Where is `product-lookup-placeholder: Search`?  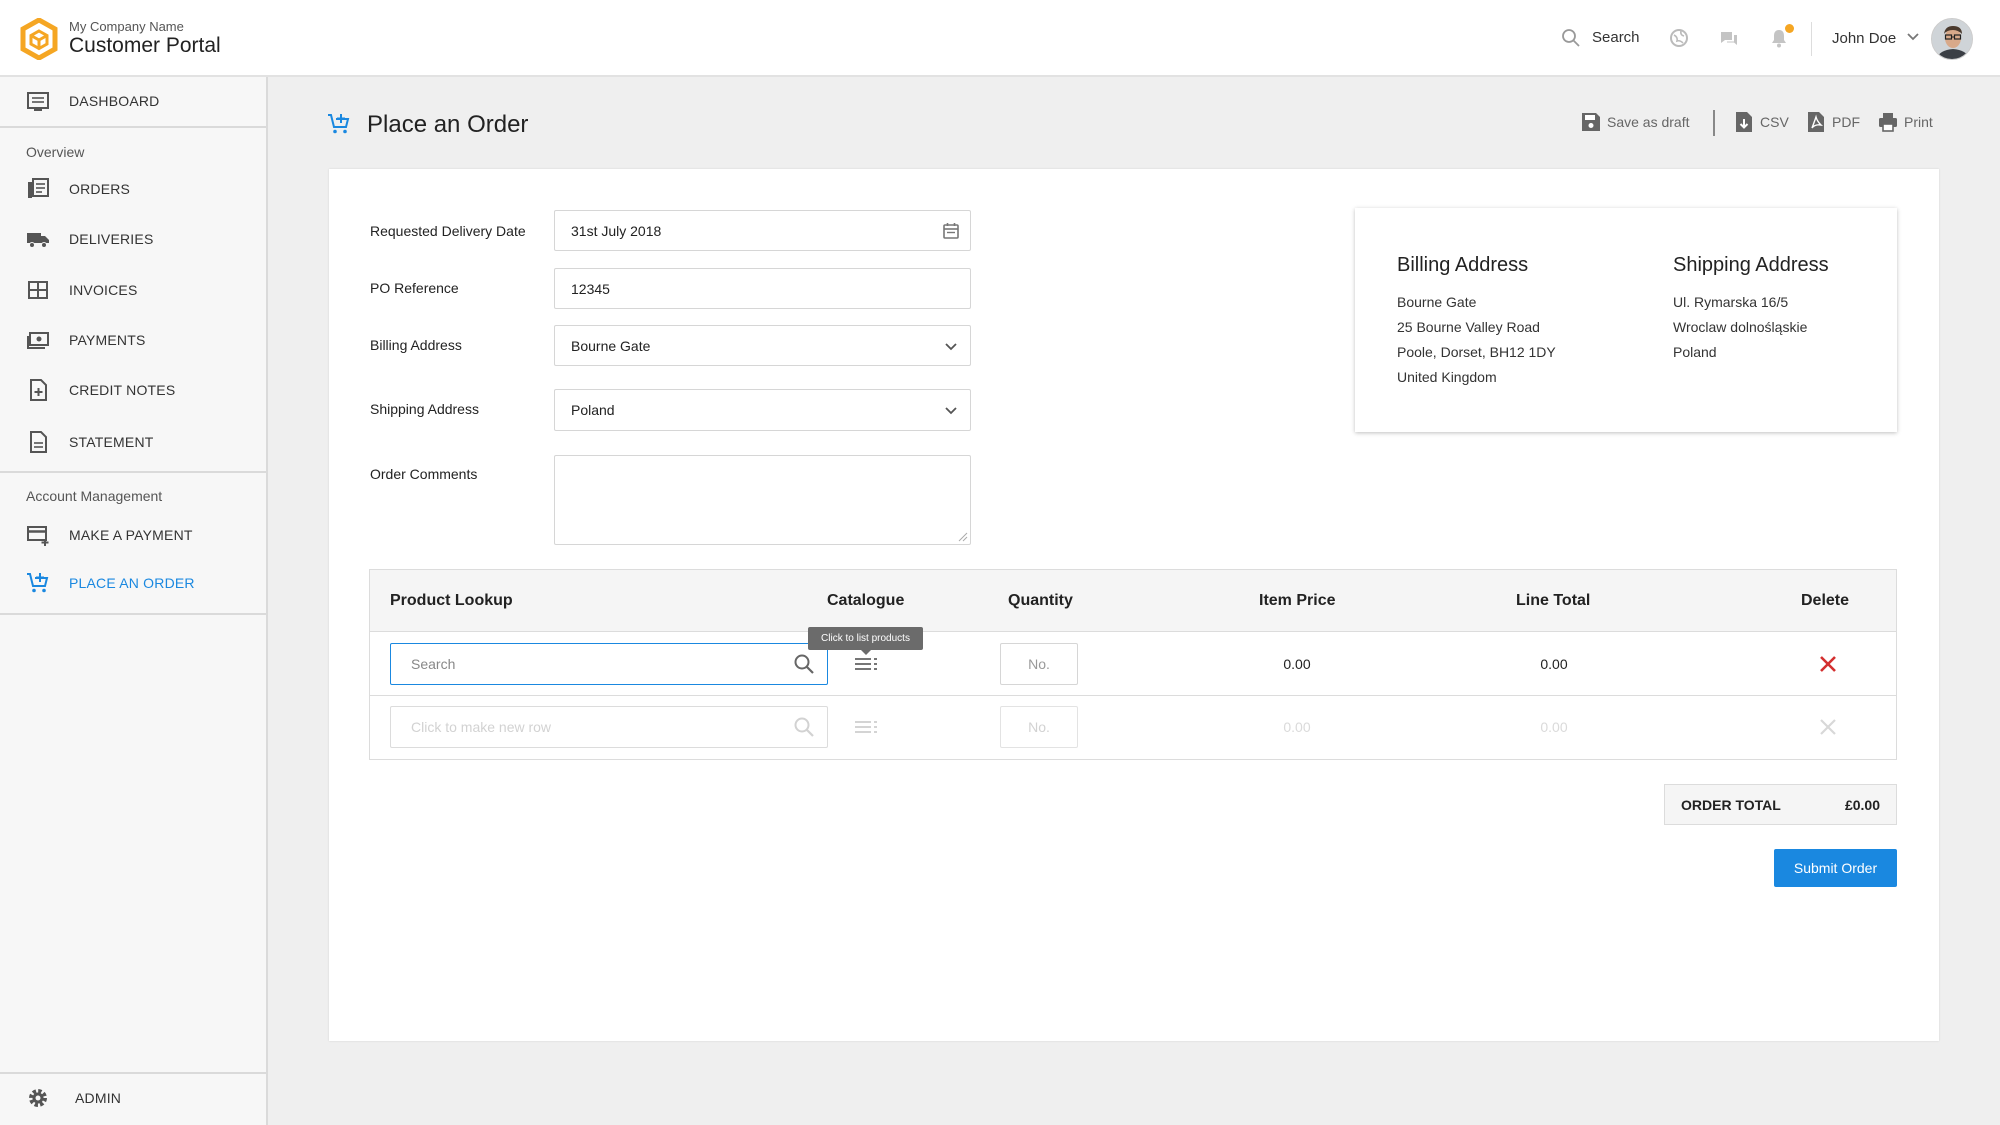
product-lookup-placeholder: Search is located at coordinates (433, 664).